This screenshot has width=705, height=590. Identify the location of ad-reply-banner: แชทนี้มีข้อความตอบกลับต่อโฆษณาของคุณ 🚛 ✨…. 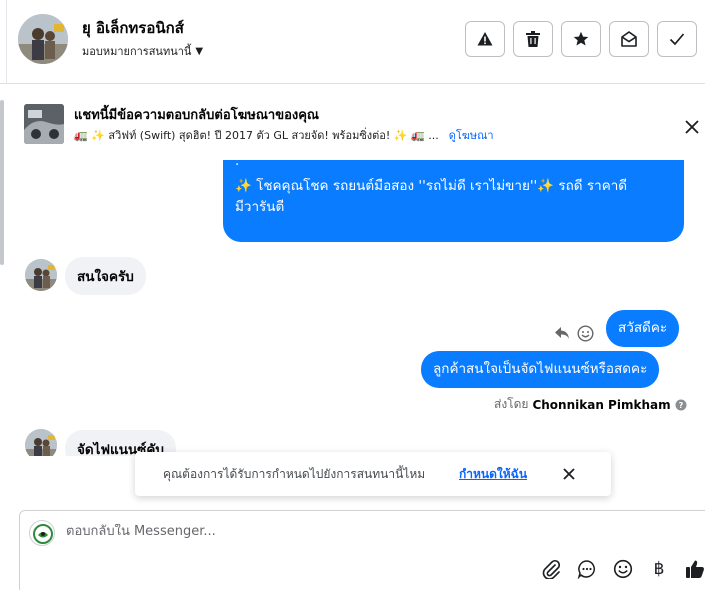
(352, 130).